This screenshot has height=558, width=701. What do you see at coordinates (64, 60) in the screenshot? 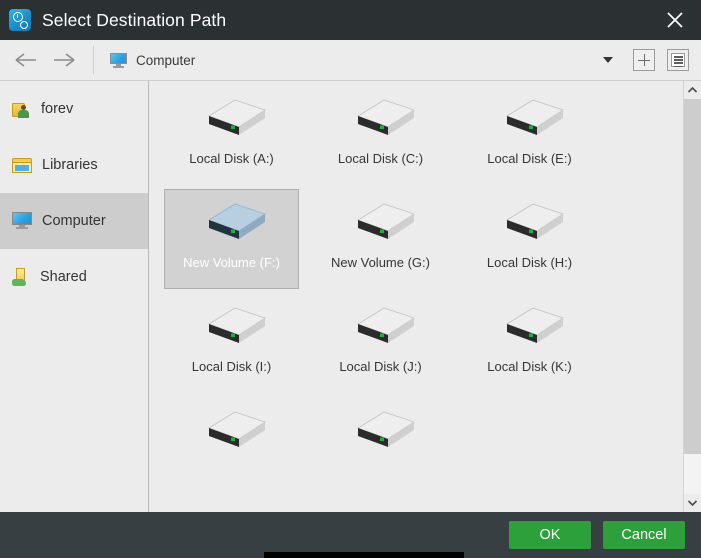
I see `arrow-right-icon` at bounding box center [64, 60].